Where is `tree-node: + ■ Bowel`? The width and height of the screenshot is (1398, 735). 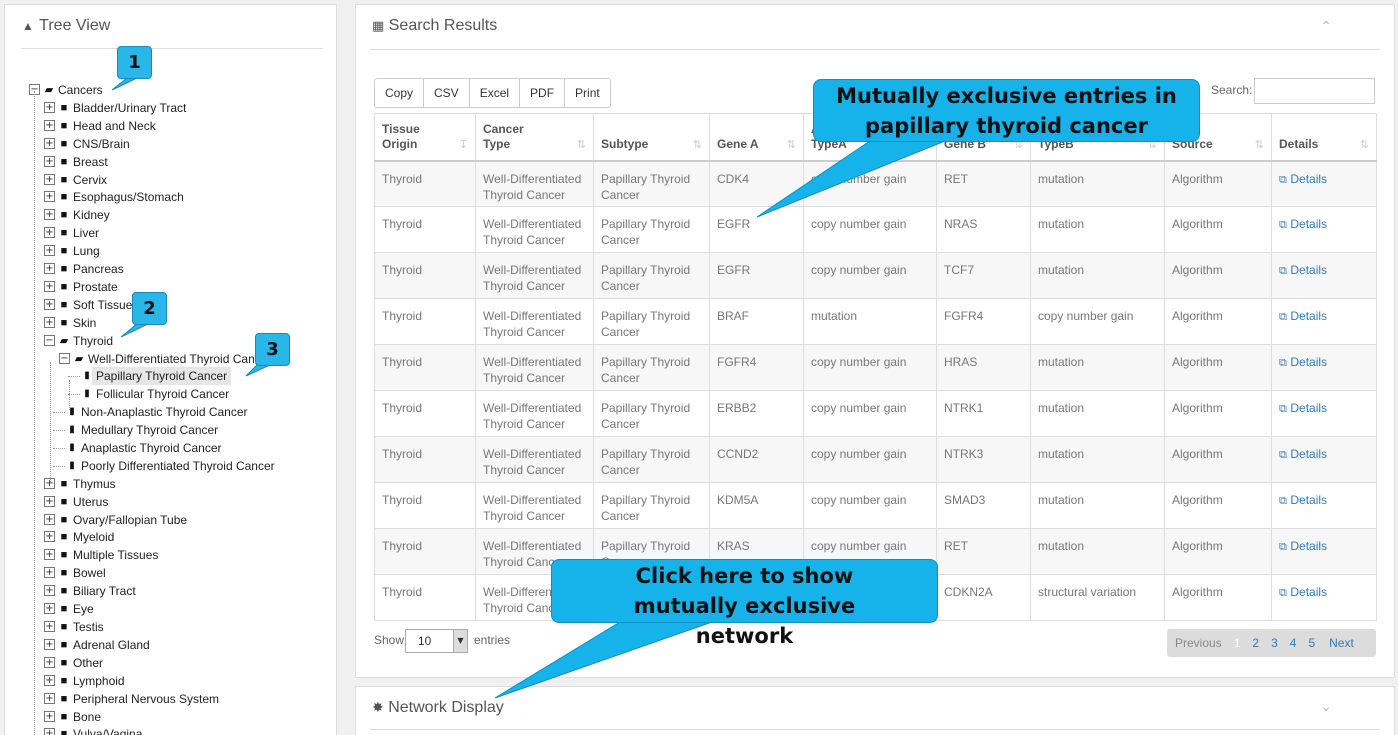
tree-node: + ■ Bowel is located at coordinates (170, 573).